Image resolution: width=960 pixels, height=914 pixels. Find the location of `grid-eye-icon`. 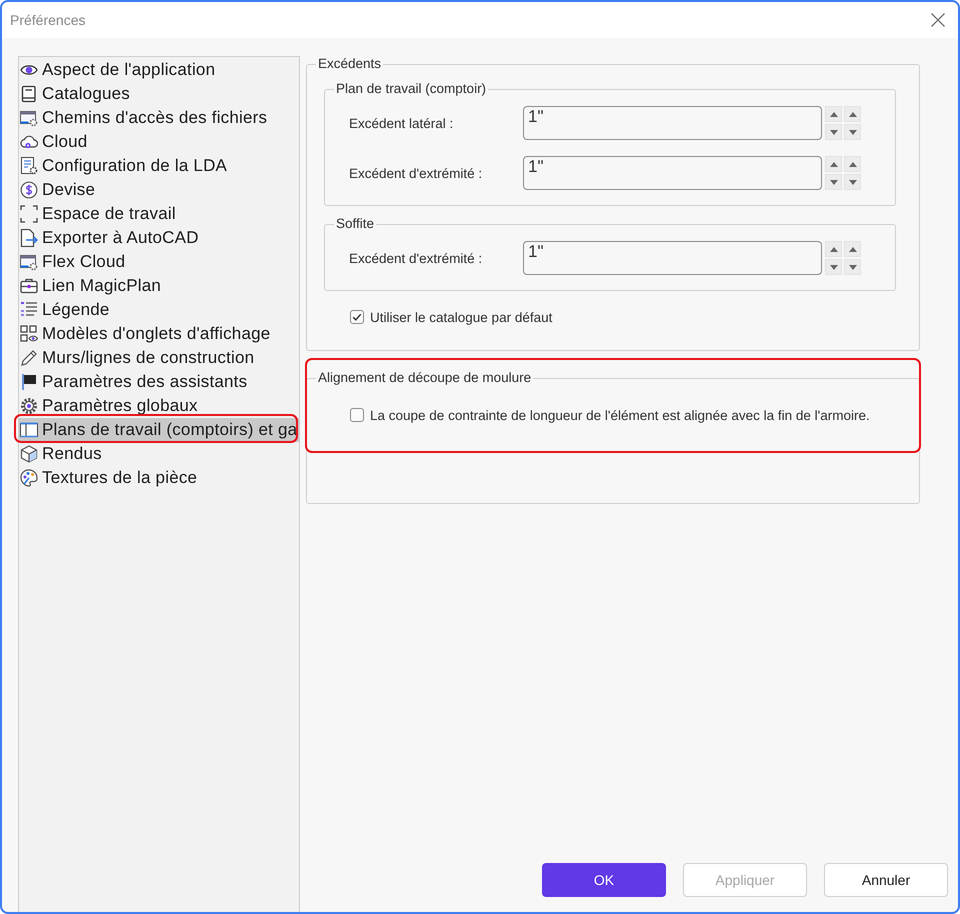

grid-eye-icon is located at coordinates (29, 334).